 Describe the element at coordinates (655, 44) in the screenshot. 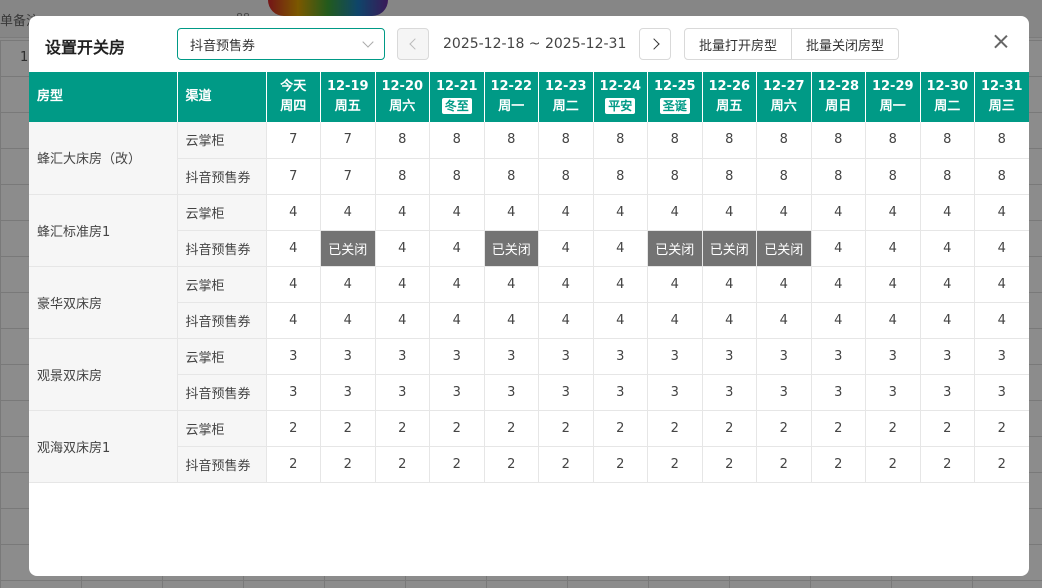

I see `next-period-button` at that location.